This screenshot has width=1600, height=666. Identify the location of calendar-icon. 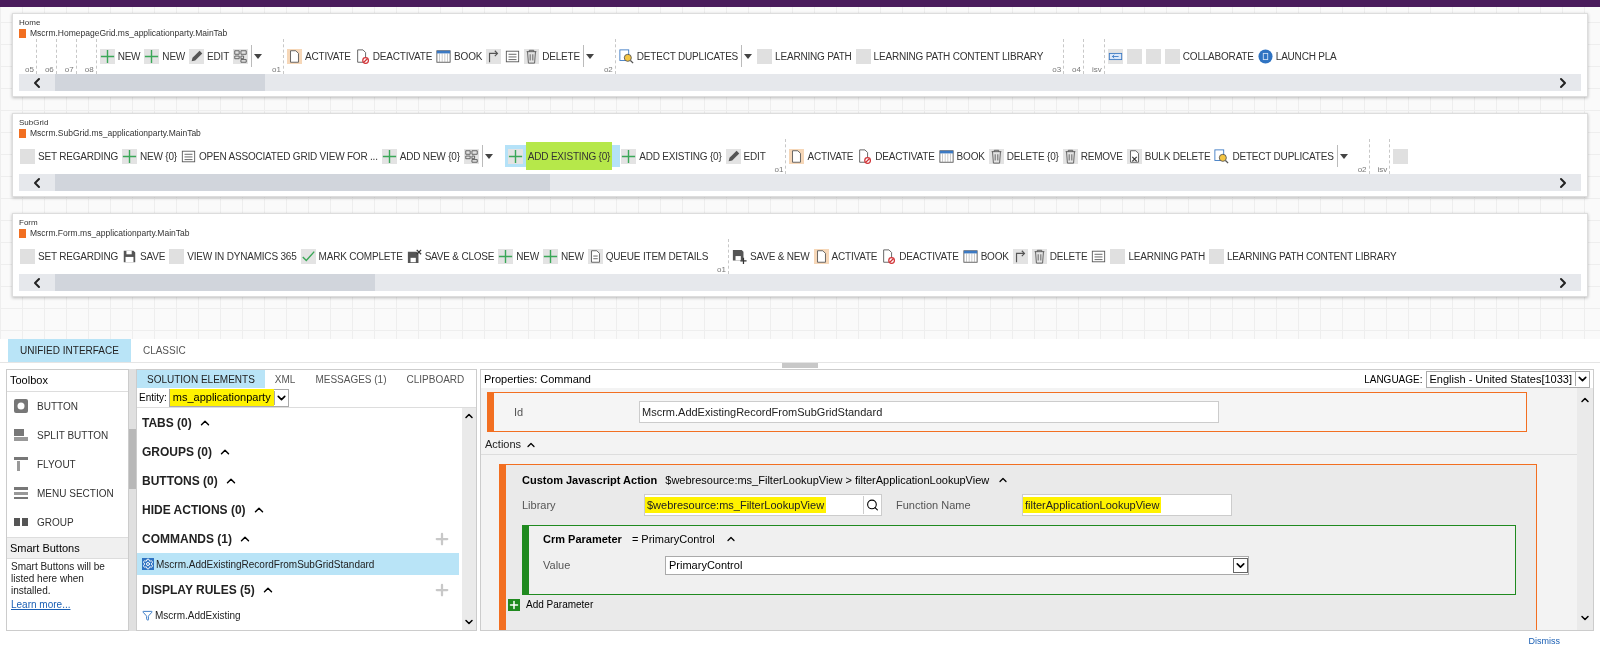
(970, 256).